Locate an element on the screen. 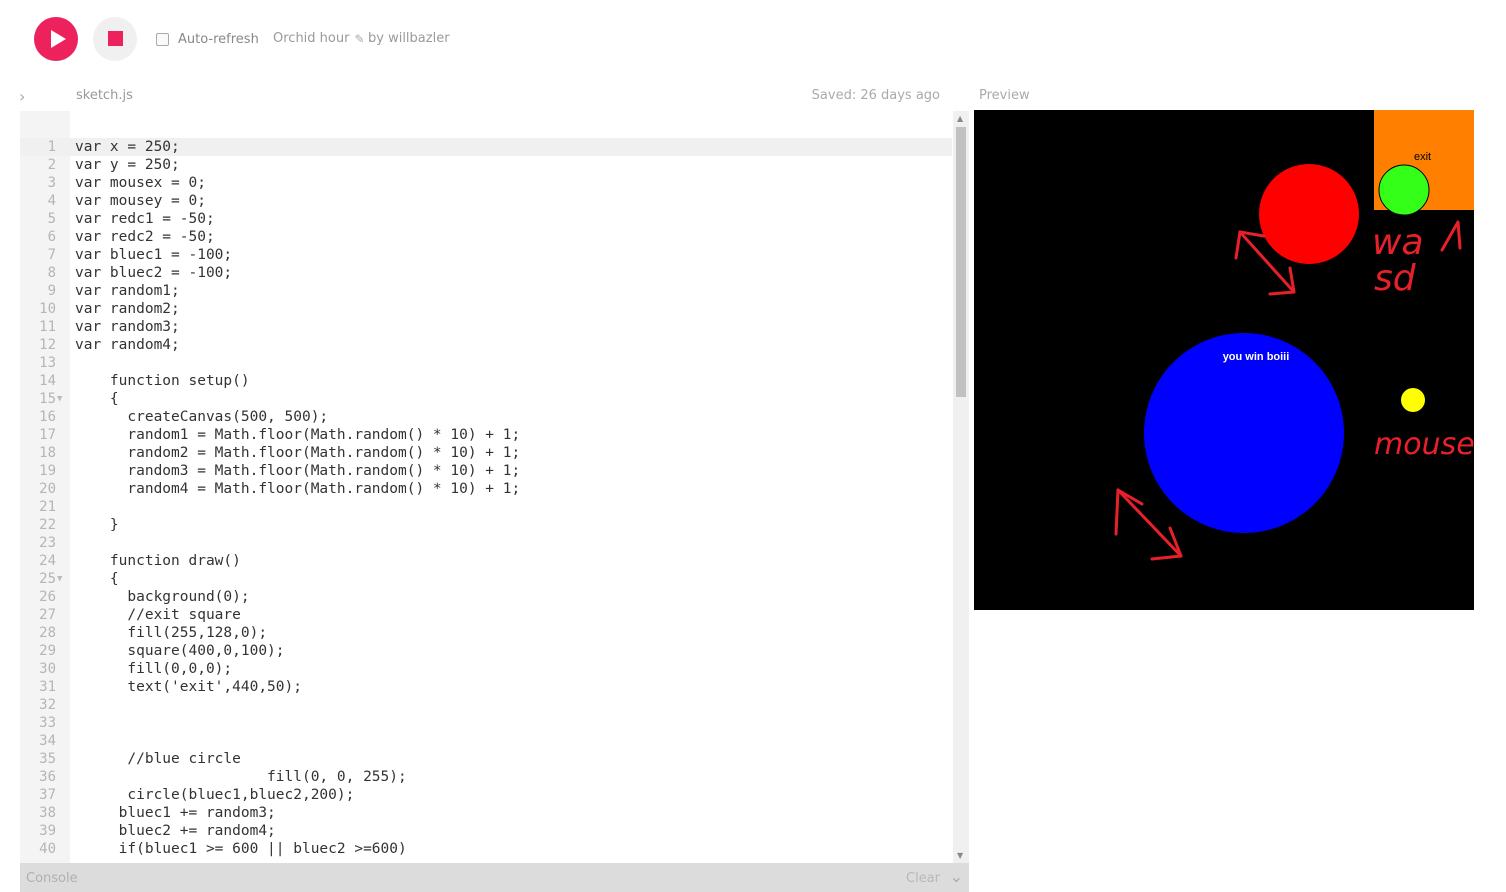  code-line: 4 var mousey = 0; is located at coordinates (486, 201).